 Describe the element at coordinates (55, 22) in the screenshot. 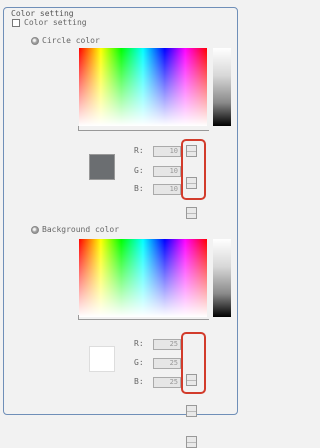

I see `color-setting-label: Color setting` at that location.